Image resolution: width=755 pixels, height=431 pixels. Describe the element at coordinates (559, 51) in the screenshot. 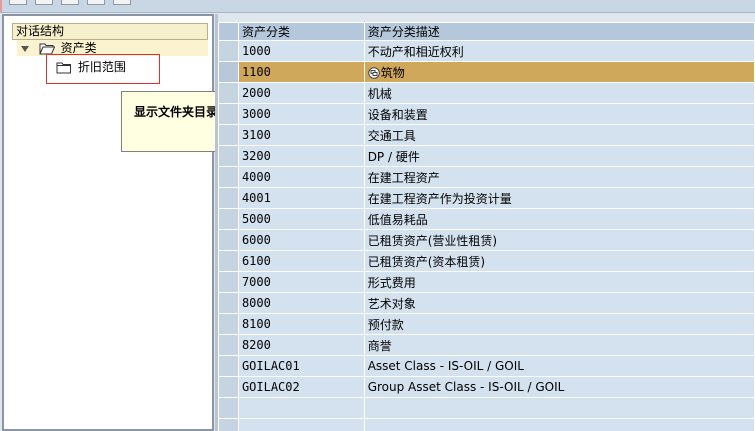

I see `asset-class-desc-cell: 不动产和相近权利` at that location.